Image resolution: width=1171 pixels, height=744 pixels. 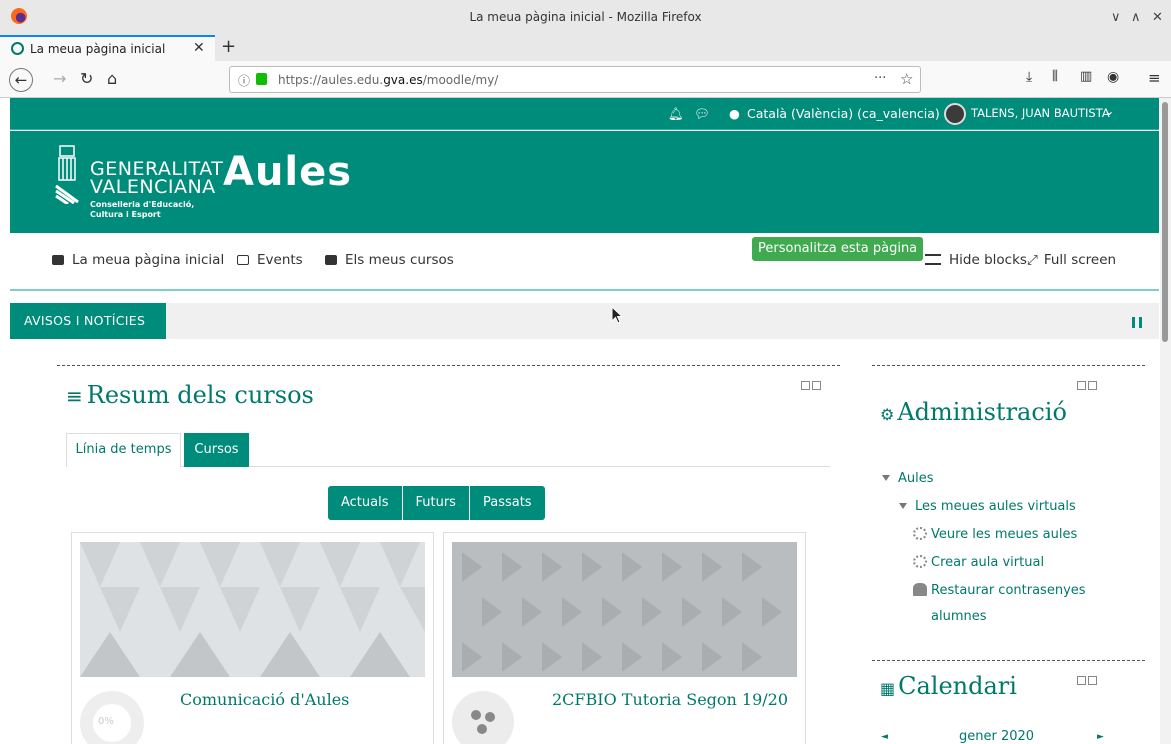 I want to click on tree-link-reset-passwords-cont: alumnes, so click(x=959, y=616).